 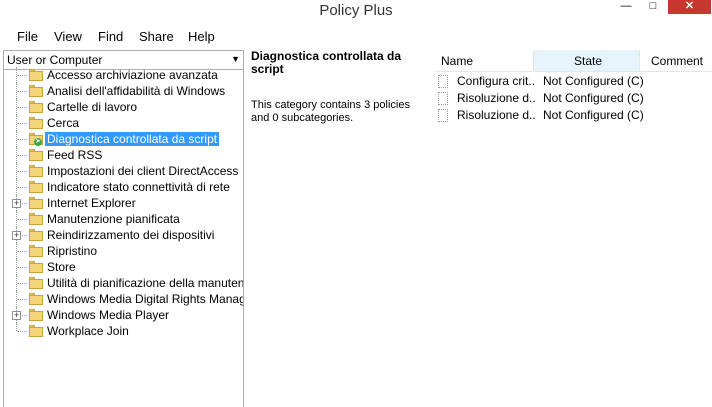 I want to click on tree-node: Indicatore stato connettività di rete, so click(x=123, y=187).